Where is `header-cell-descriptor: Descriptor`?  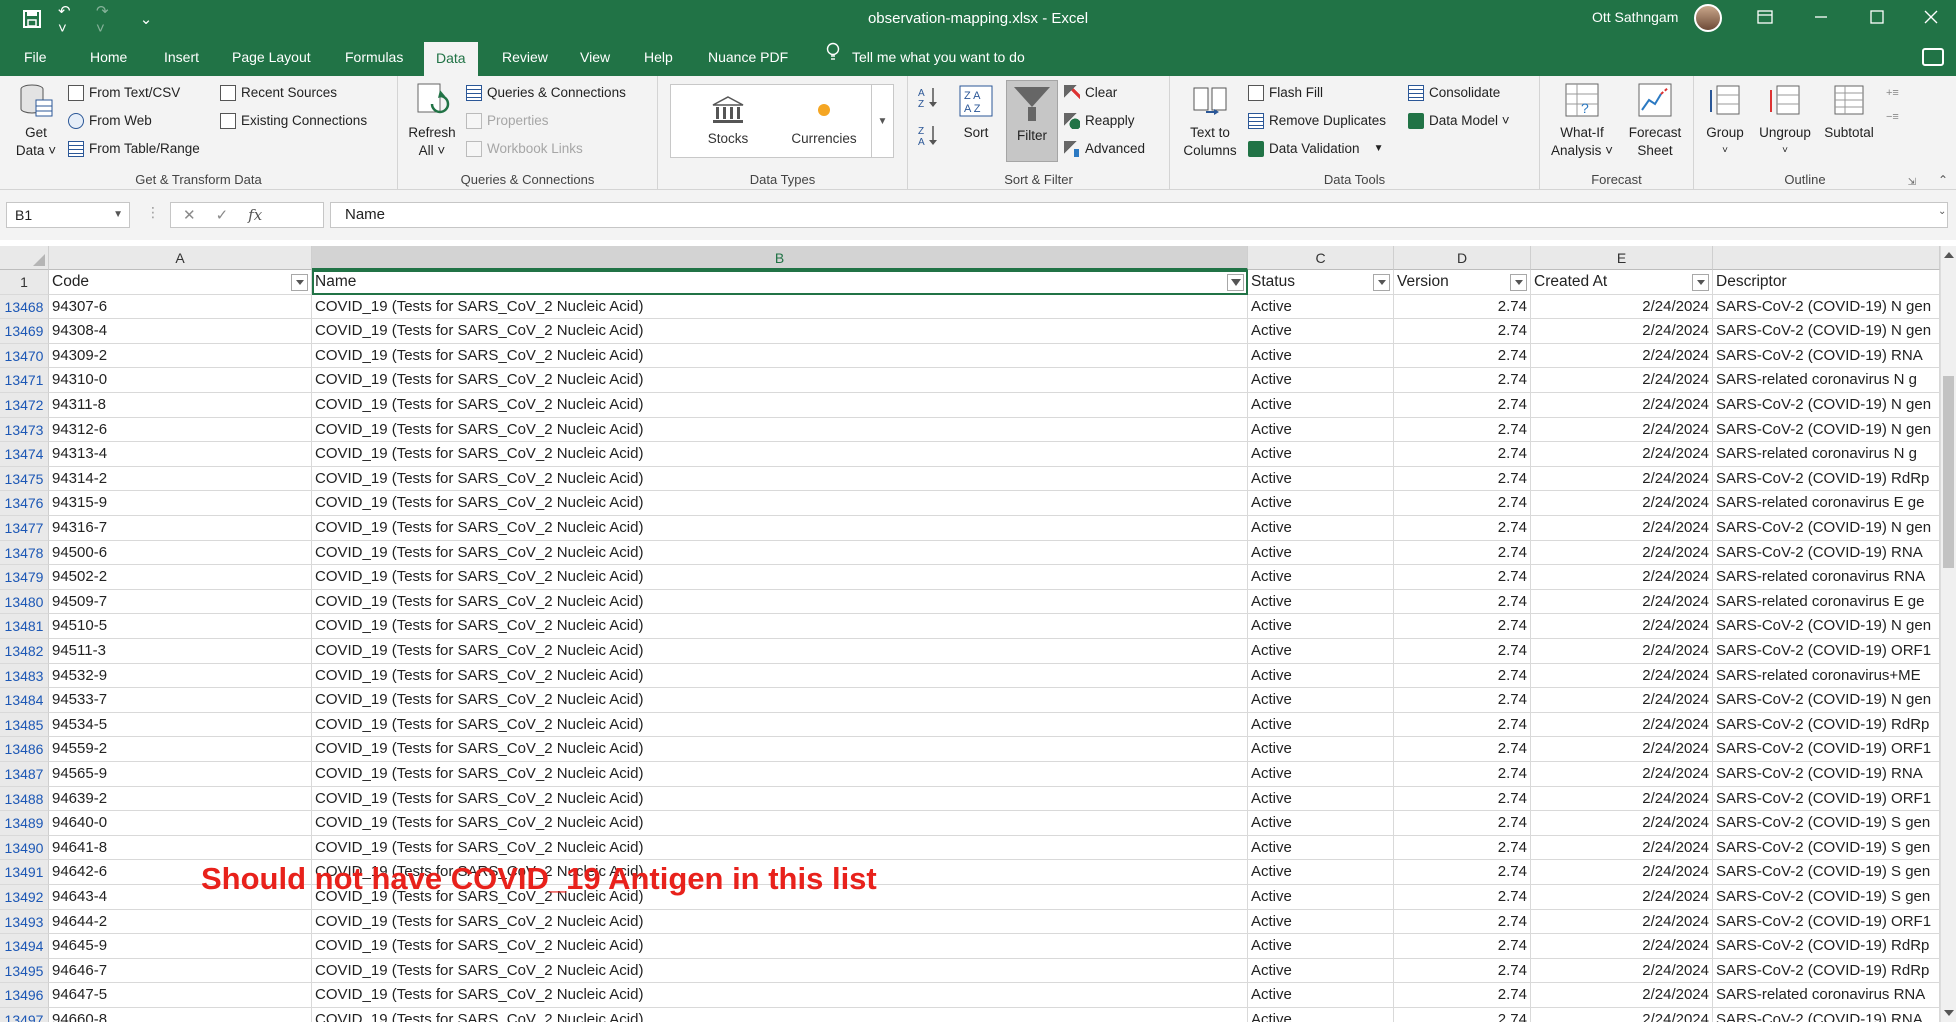
header-cell-descriptor: Descriptor is located at coordinates (1826, 282).